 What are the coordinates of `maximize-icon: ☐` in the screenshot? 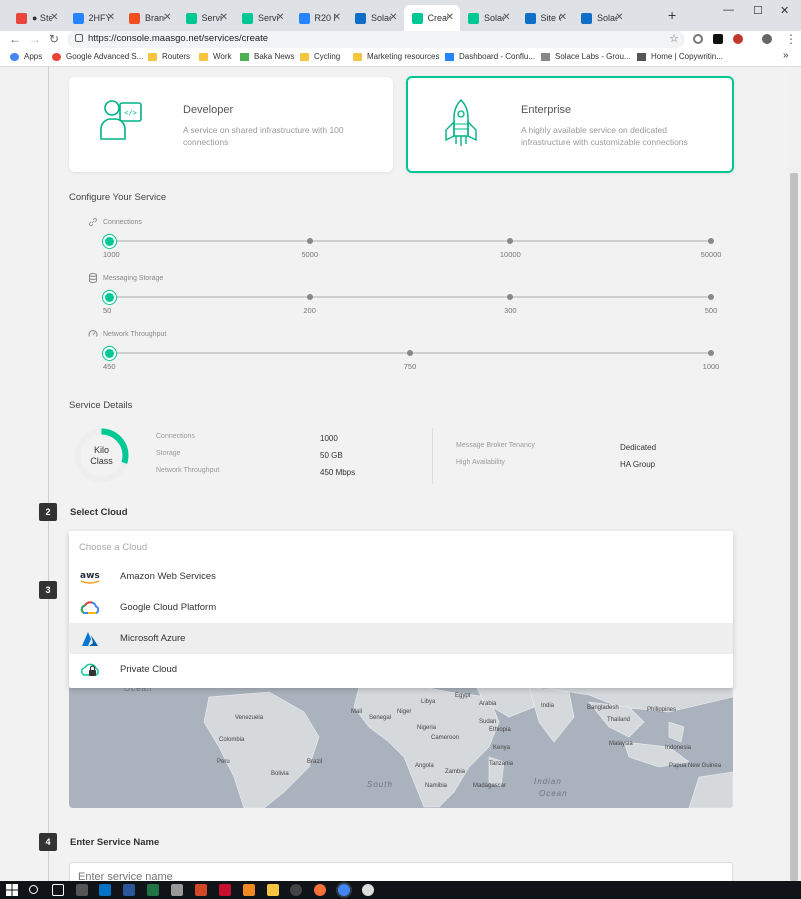 It's located at (758, 10).